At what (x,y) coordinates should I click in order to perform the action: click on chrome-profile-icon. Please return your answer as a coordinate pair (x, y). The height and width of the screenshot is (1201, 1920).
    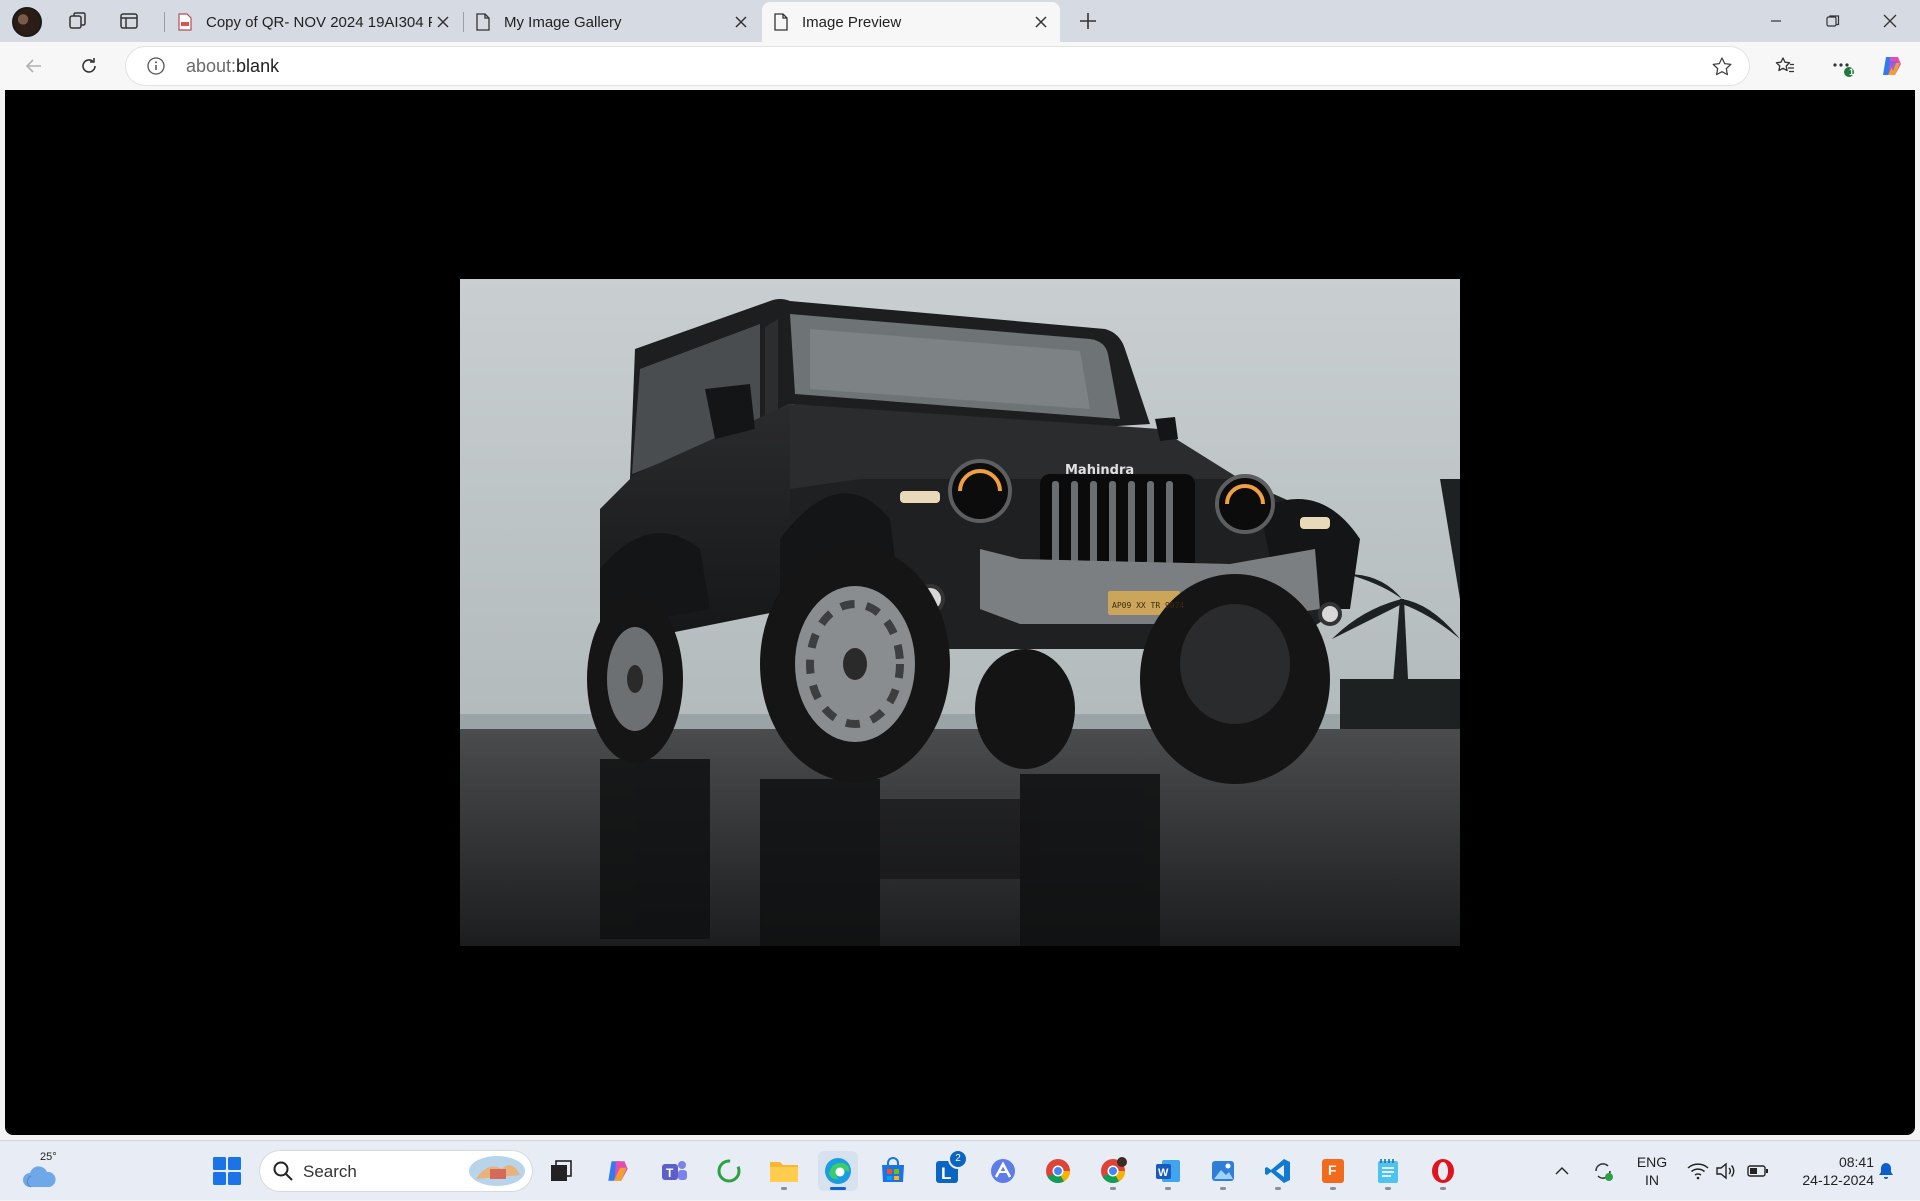
    Looking at the image, I should click on (1113, 1171).